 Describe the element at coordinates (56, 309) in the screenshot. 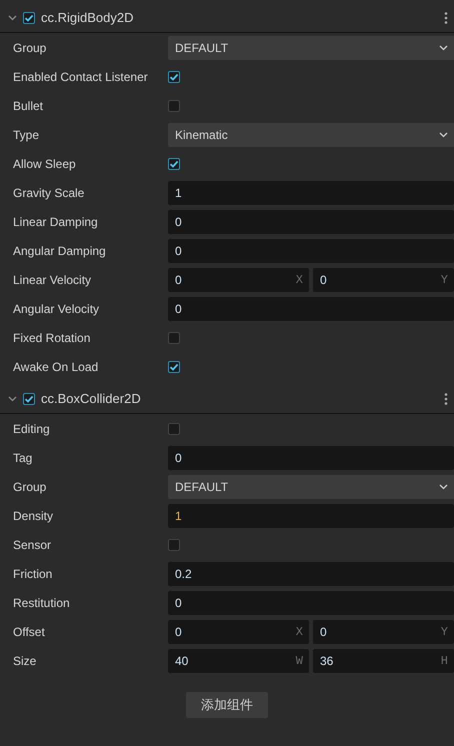

I see `property-label: Angular Velocity` at that location.